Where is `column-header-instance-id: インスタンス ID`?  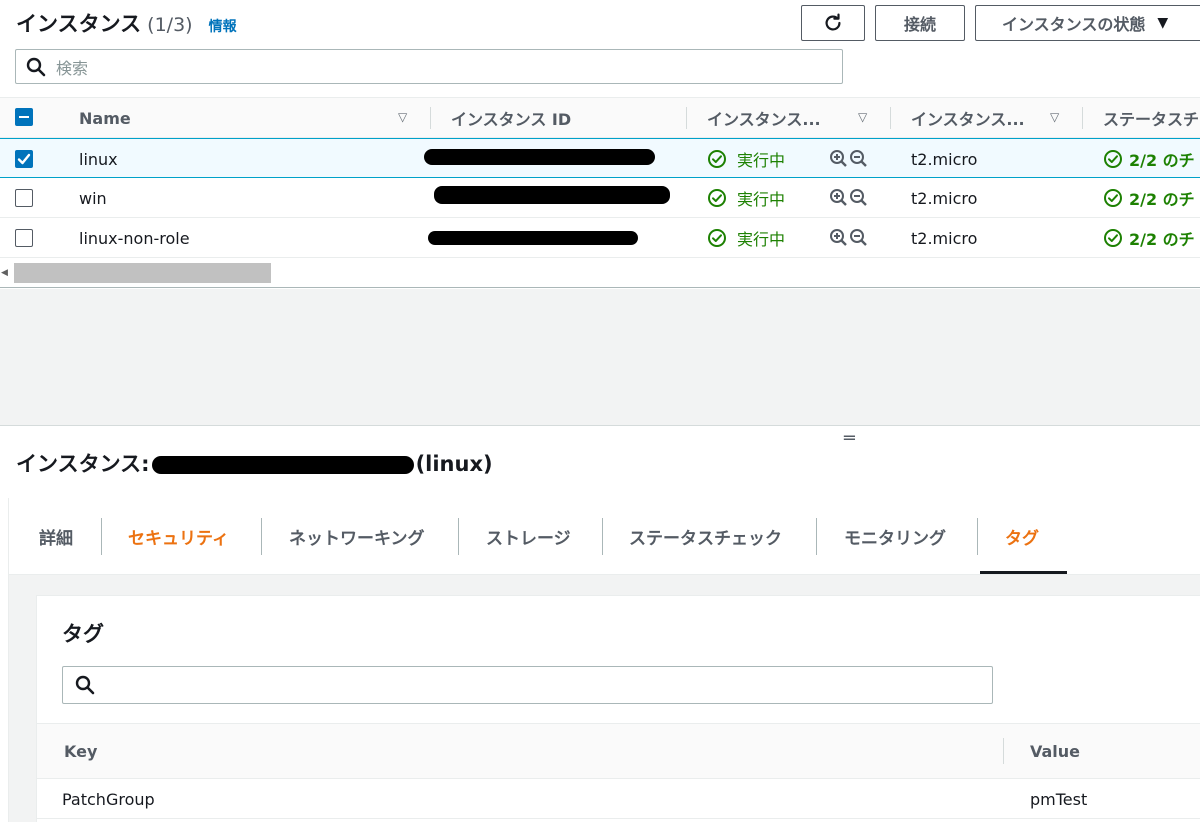
column-header-instance-id: インスタンス ID is located at coordinates (511, 118).